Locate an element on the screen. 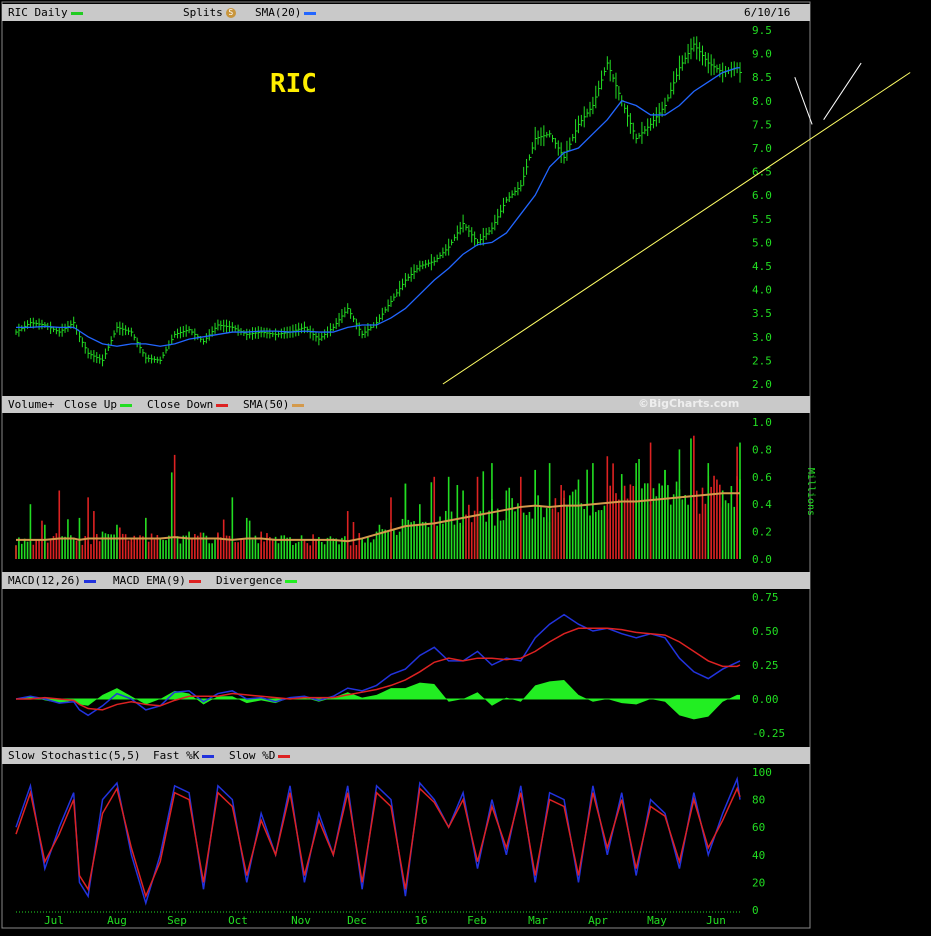 The width and height of the screenshot is (931, 936). macd-y-tick-label: -0.25 is located at coordinates (768, 733).